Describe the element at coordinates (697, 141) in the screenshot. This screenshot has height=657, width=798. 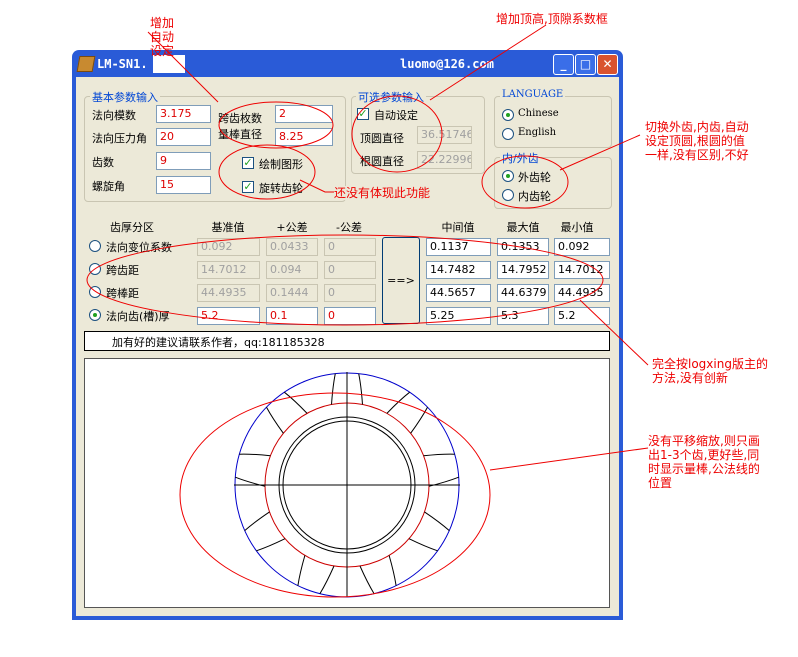
I see `annotation-switch-gear: 切换外齿,内齿,自动 设定顶圆,根圆的值 一样,没有区别,不好` at that location.